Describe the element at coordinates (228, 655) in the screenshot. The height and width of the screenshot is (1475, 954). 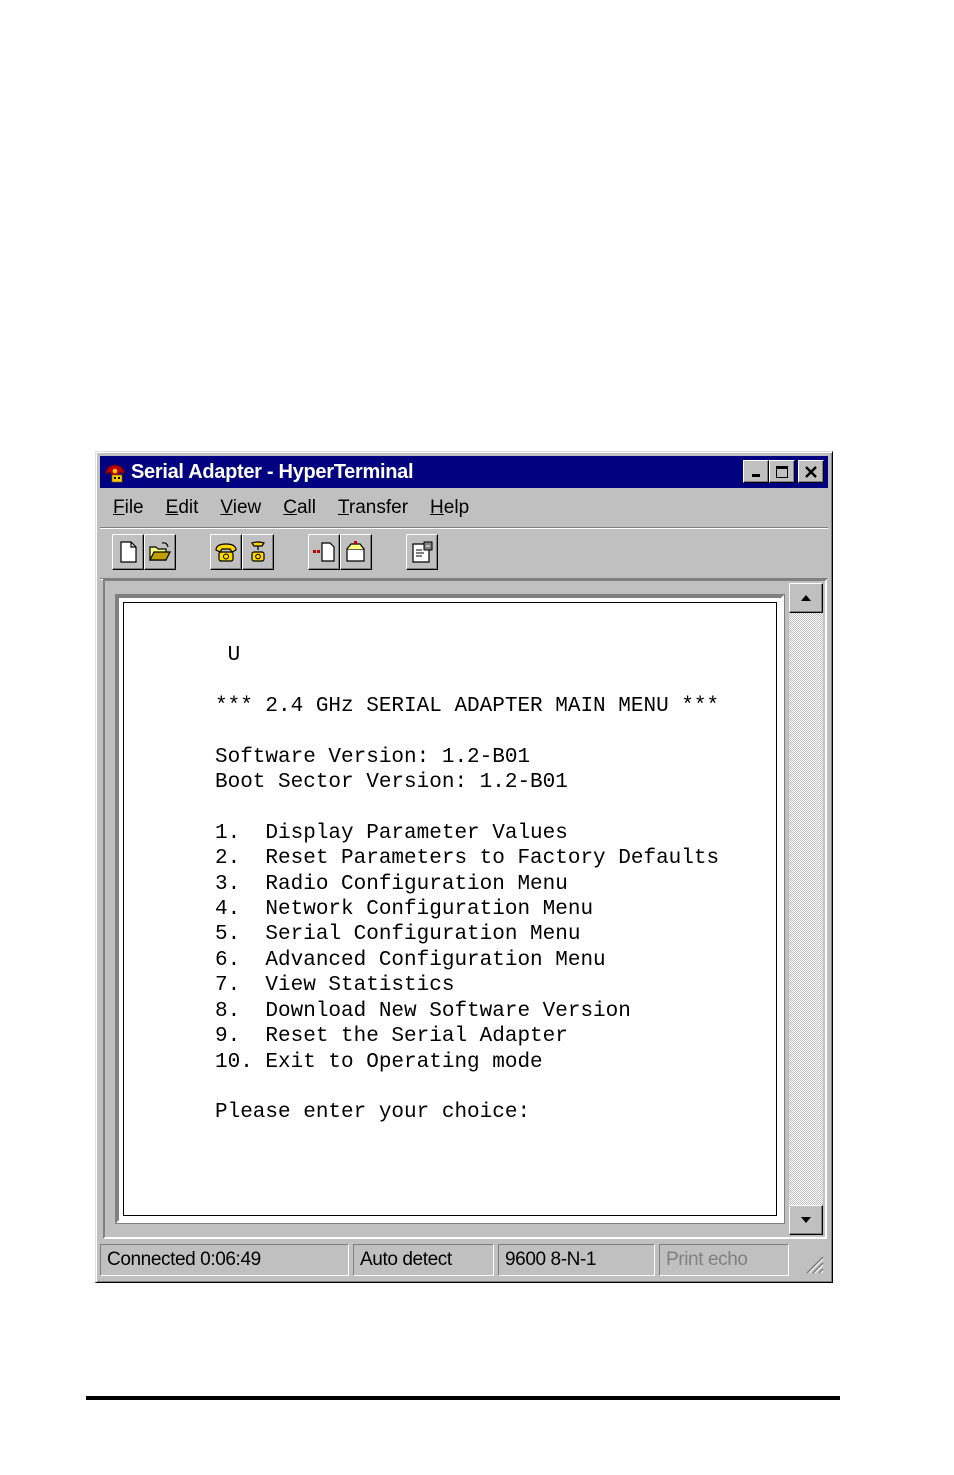
I see `terminal-line: U` at that location.